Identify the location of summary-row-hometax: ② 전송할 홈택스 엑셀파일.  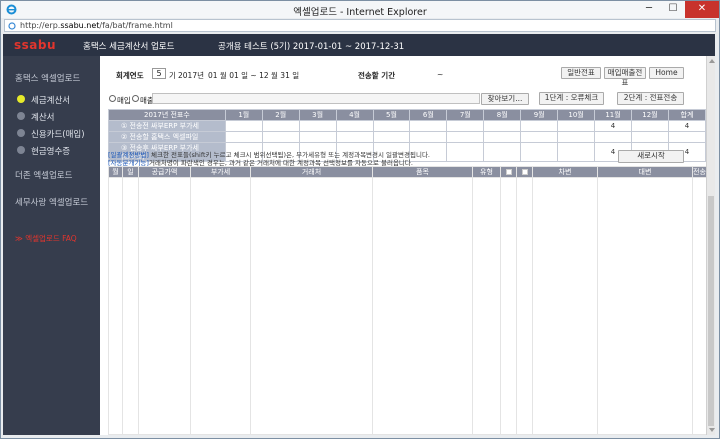
(407, 137).